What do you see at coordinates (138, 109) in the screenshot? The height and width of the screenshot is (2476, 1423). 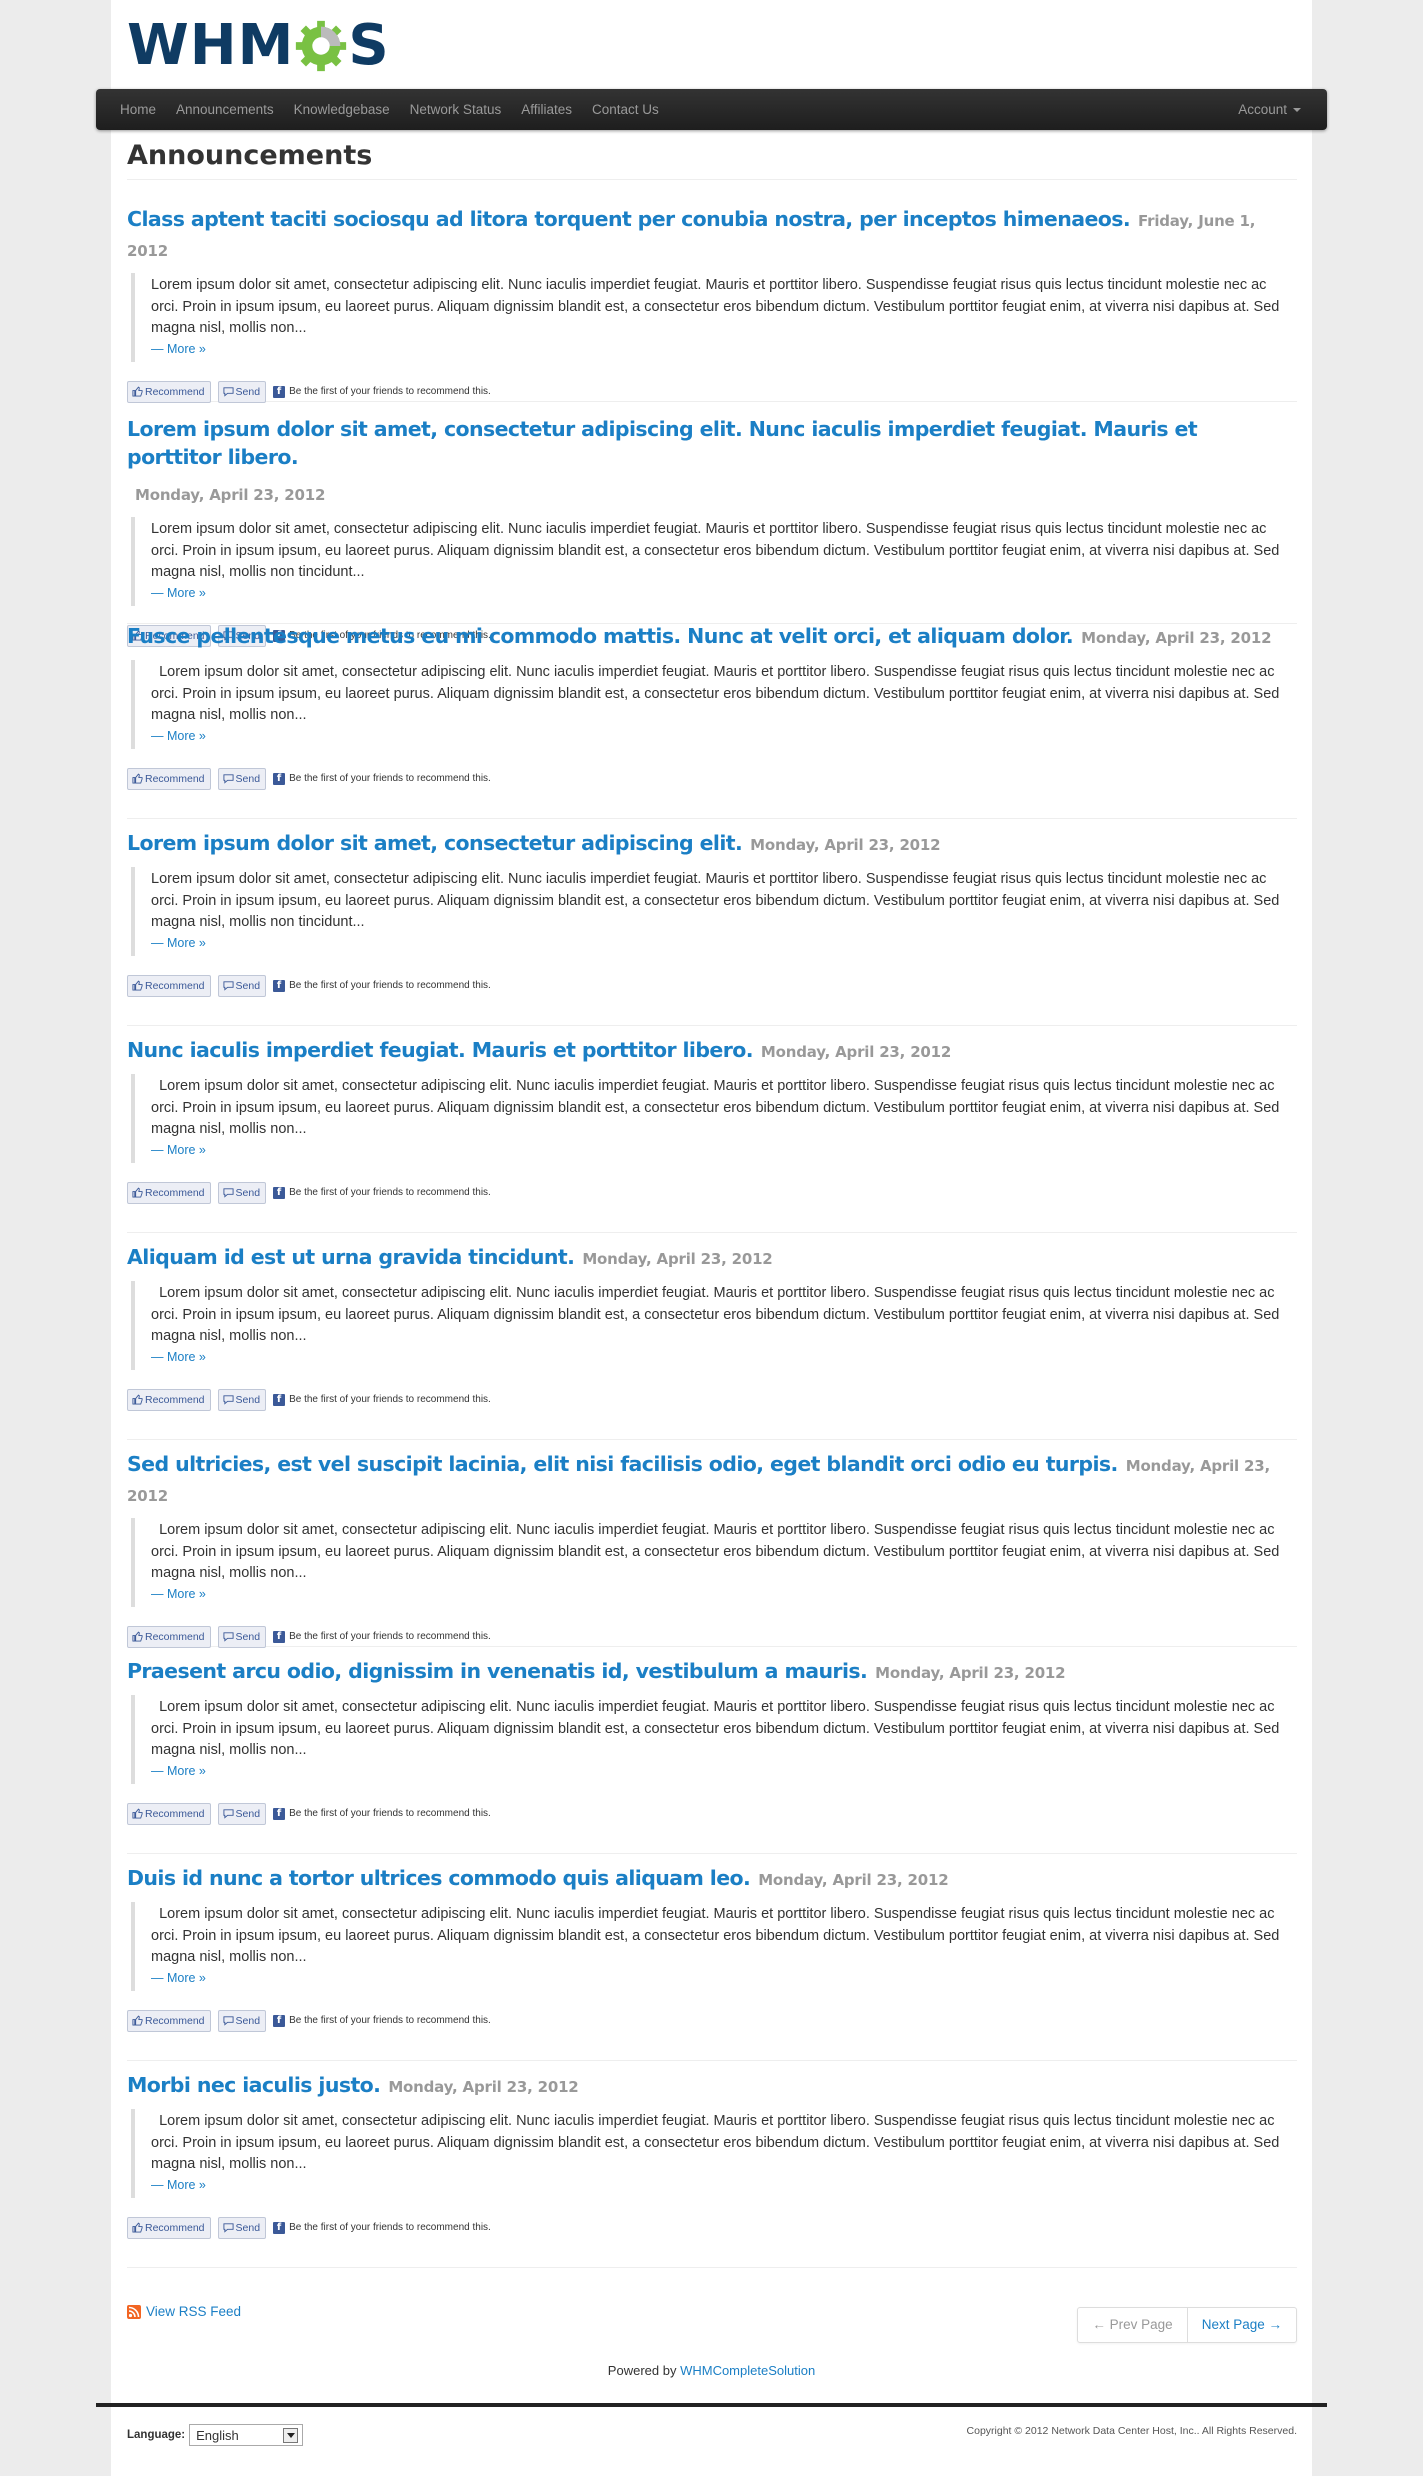 I see `nav-item-home: Home` at bounding box center [138, 109].